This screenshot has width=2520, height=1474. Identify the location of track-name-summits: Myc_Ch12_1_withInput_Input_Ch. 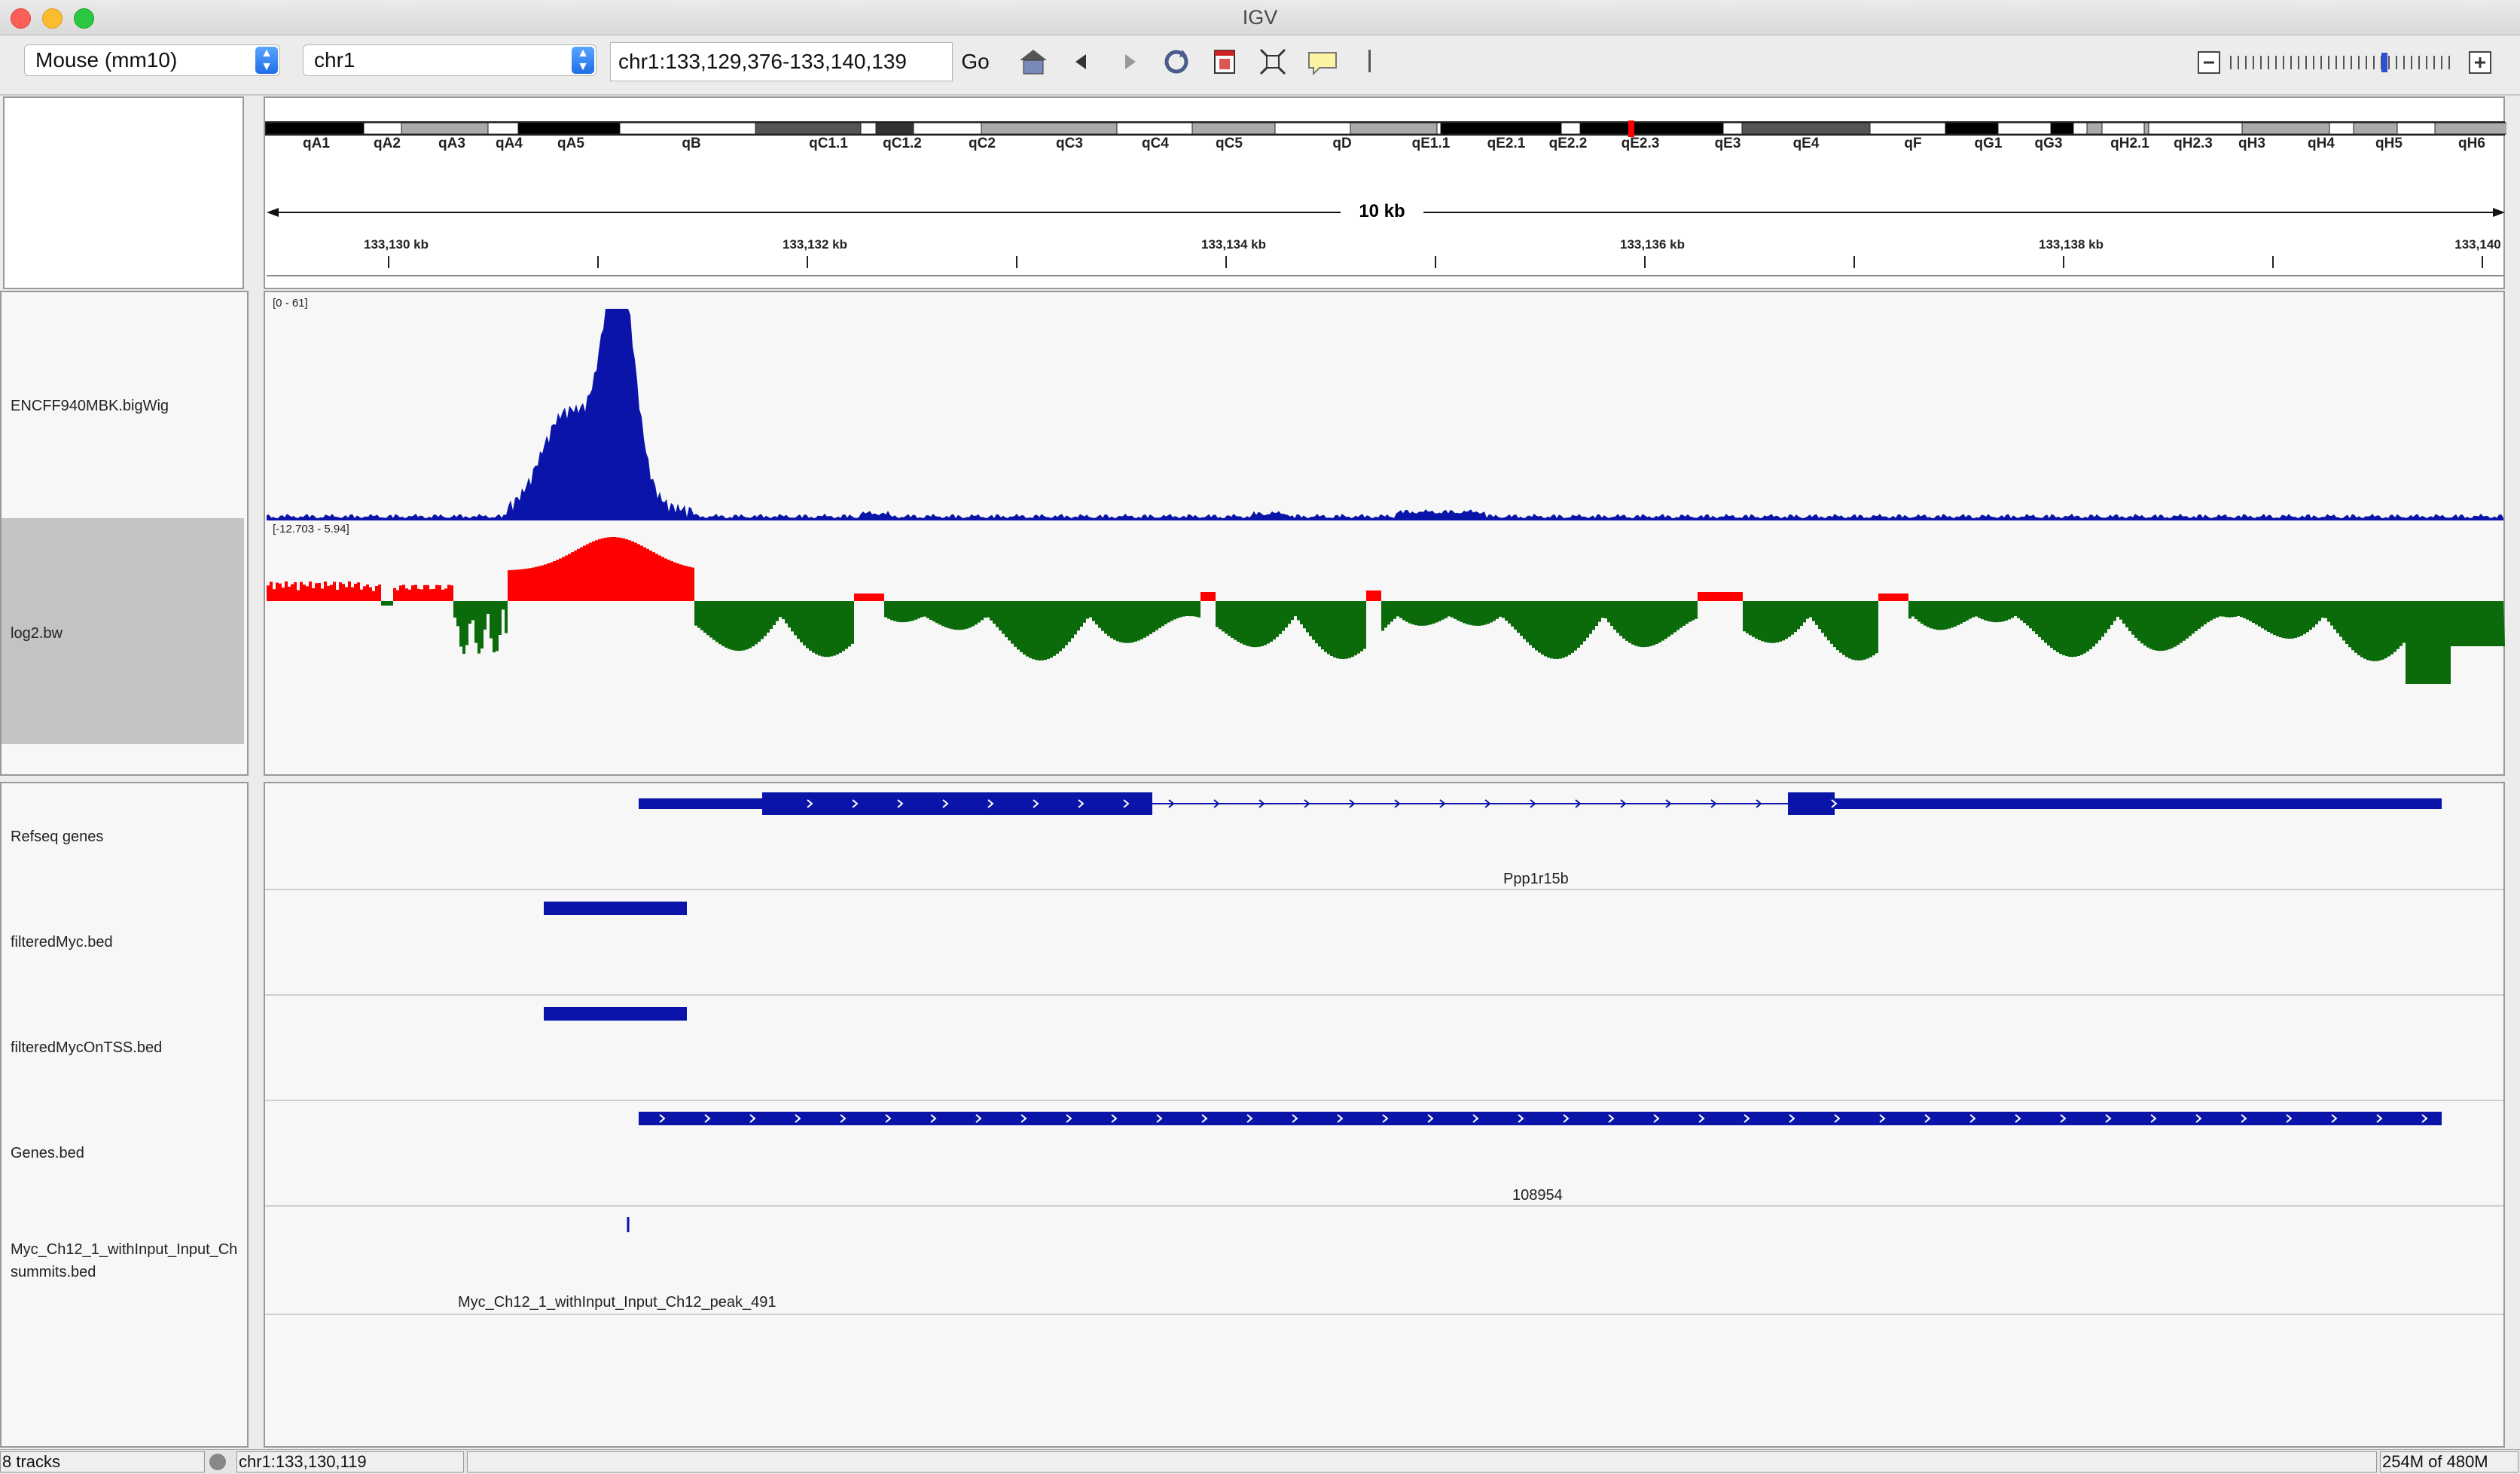
(127, 1250).